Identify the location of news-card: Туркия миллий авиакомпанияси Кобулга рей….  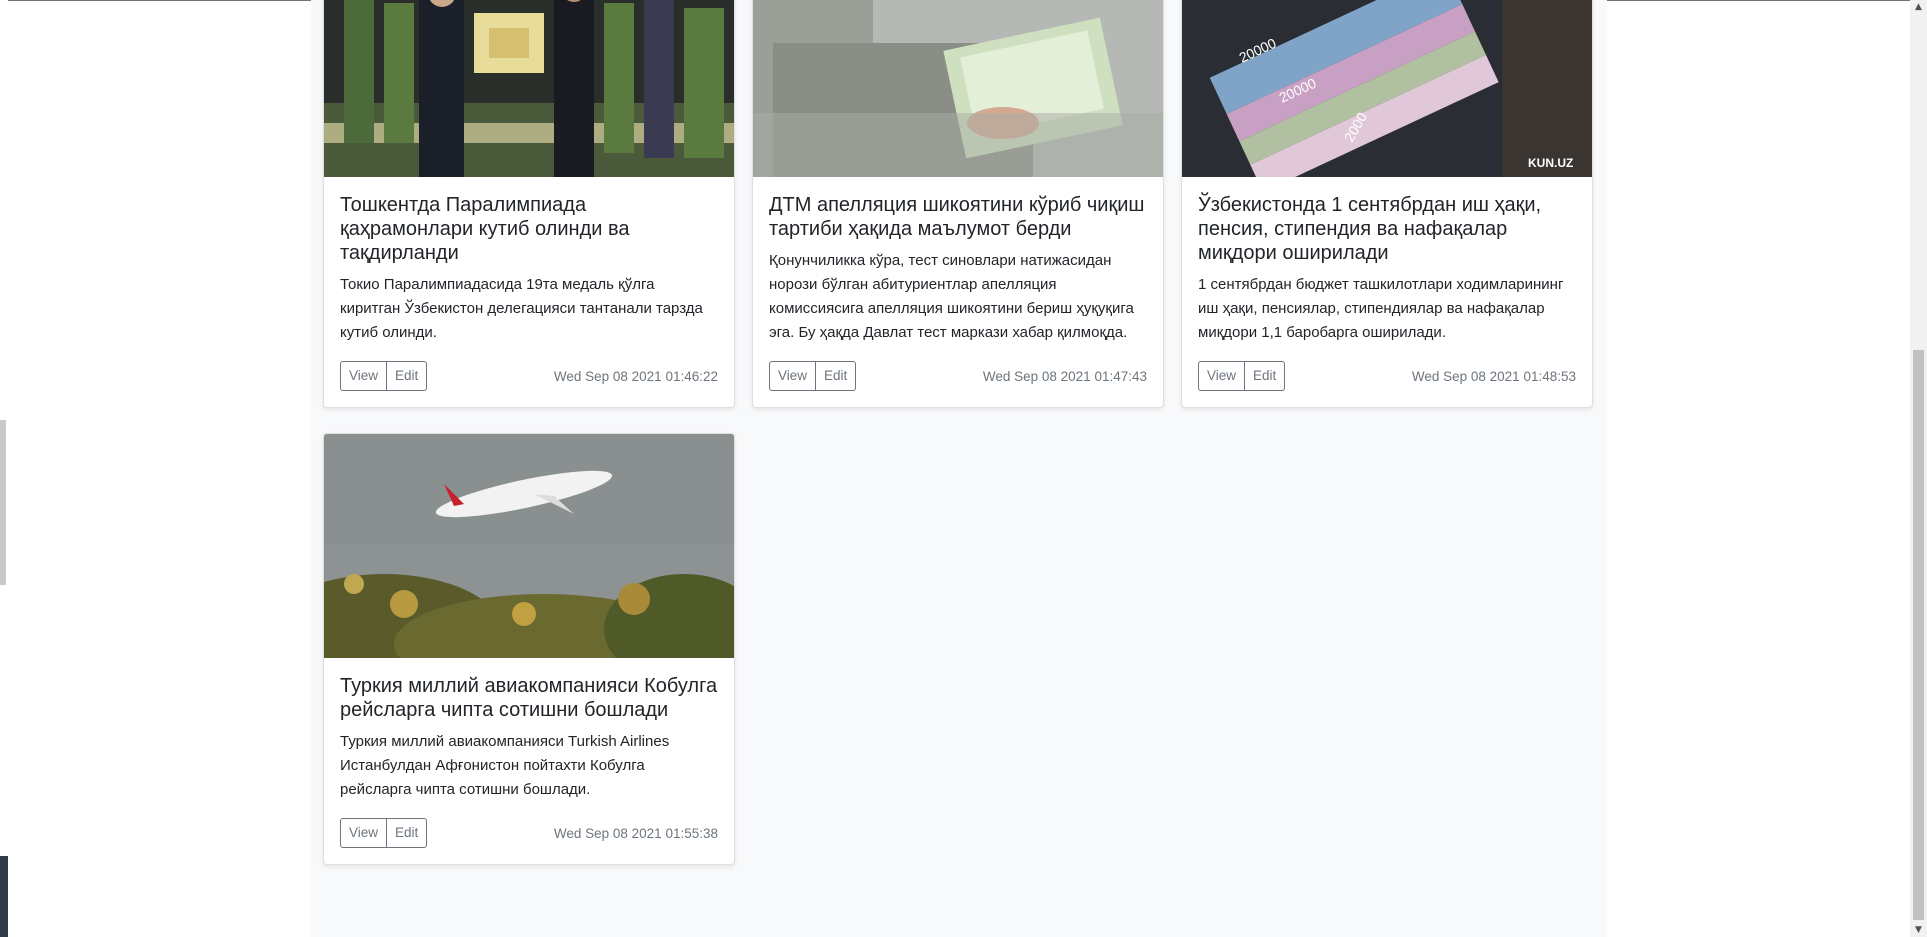
(529, 649).